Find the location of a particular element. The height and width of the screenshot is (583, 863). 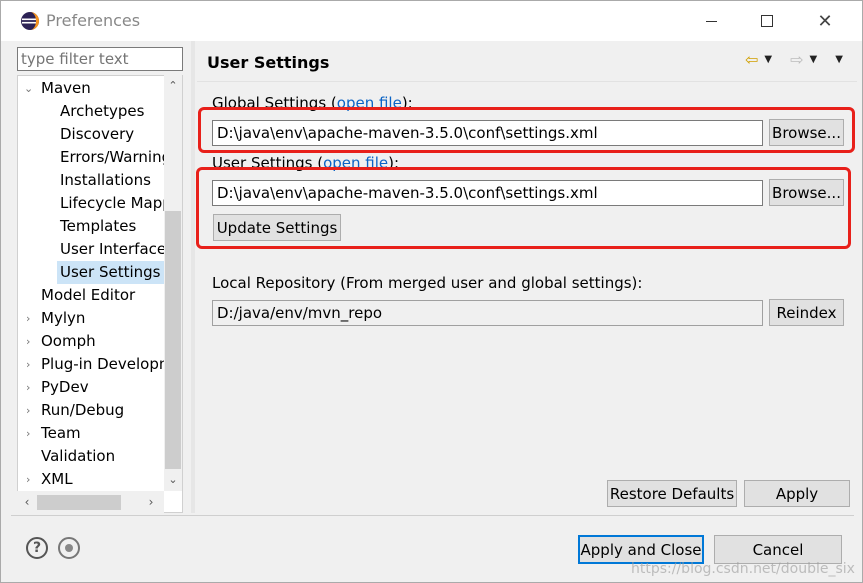

restore-defaults-button: Restore Defaults is located at coordinates (672, 493).